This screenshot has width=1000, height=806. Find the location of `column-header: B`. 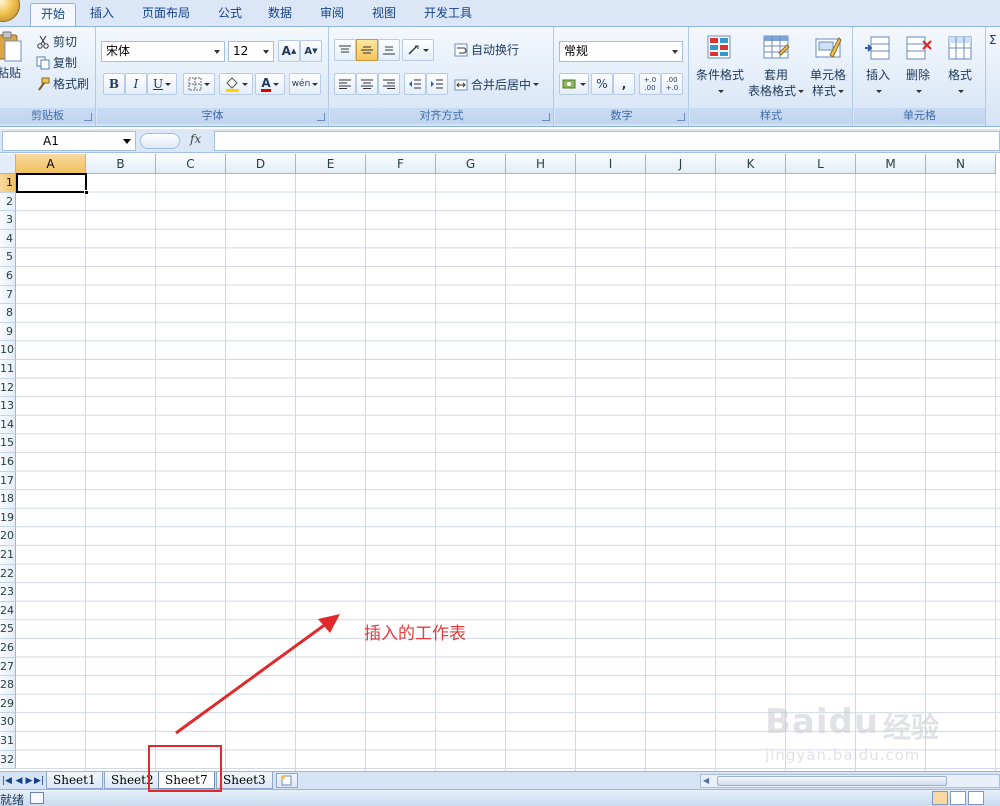

column-header: B is located at coordinates (121, 164).